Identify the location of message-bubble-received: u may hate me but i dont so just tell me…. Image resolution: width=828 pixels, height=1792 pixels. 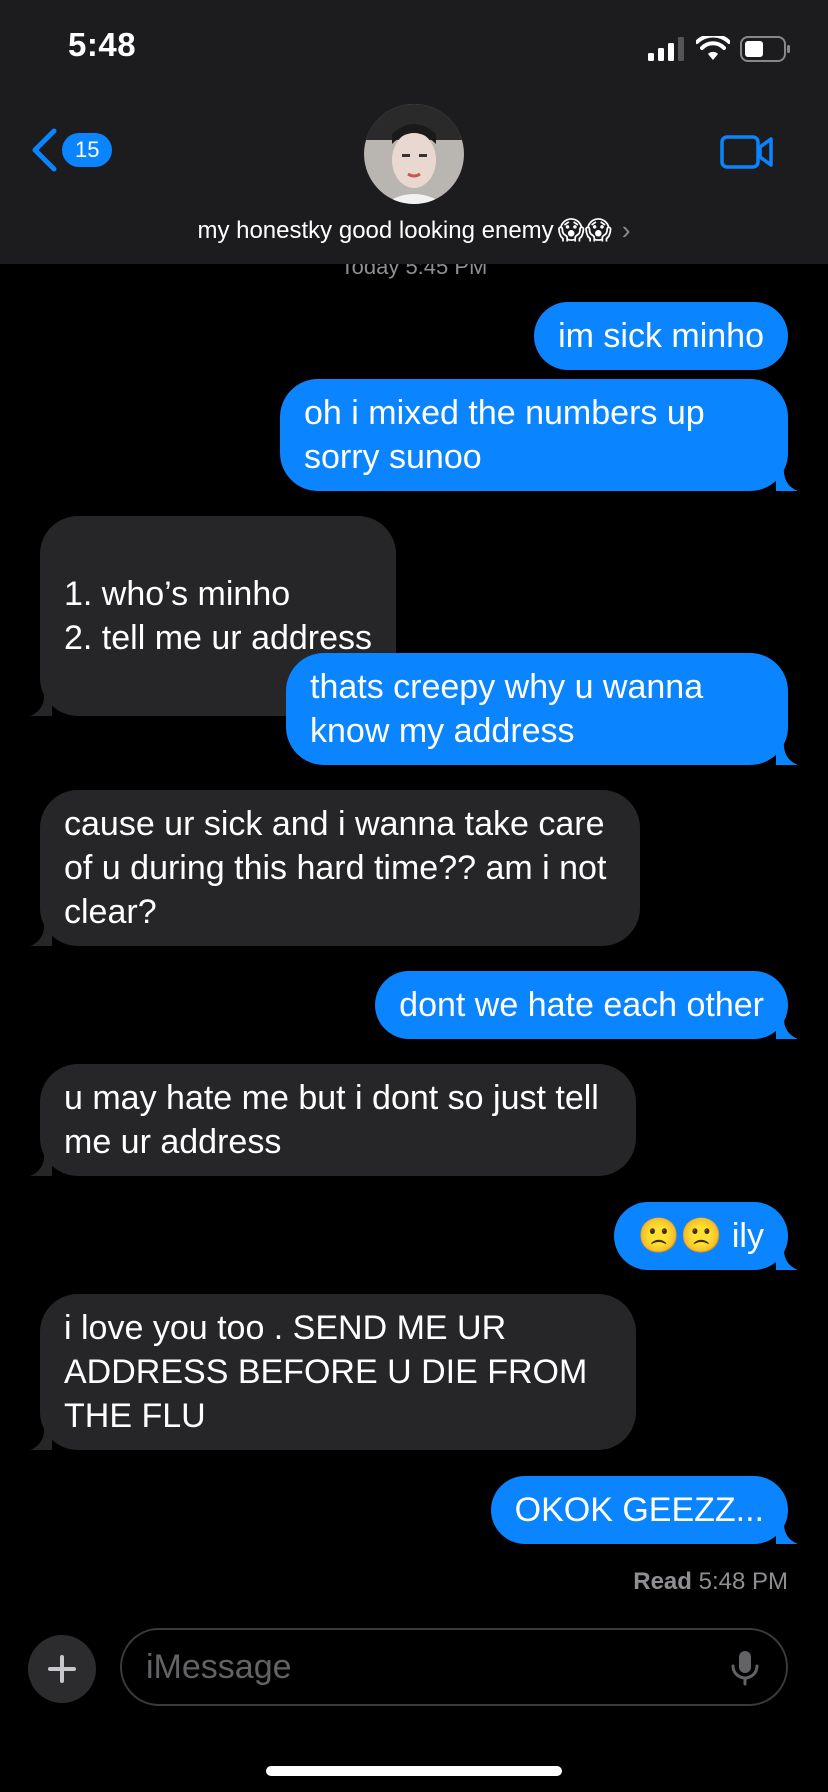
(333, 1120).